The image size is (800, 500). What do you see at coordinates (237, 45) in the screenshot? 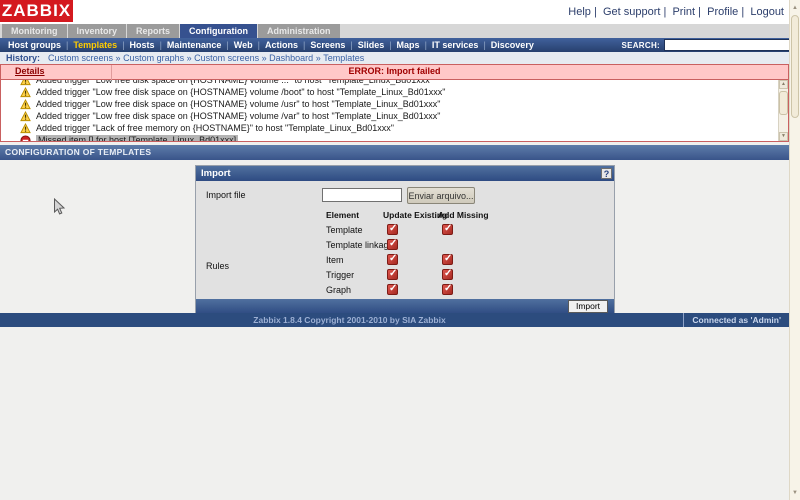
I see `subnav-web: Web` at bounding box center [237, 45].